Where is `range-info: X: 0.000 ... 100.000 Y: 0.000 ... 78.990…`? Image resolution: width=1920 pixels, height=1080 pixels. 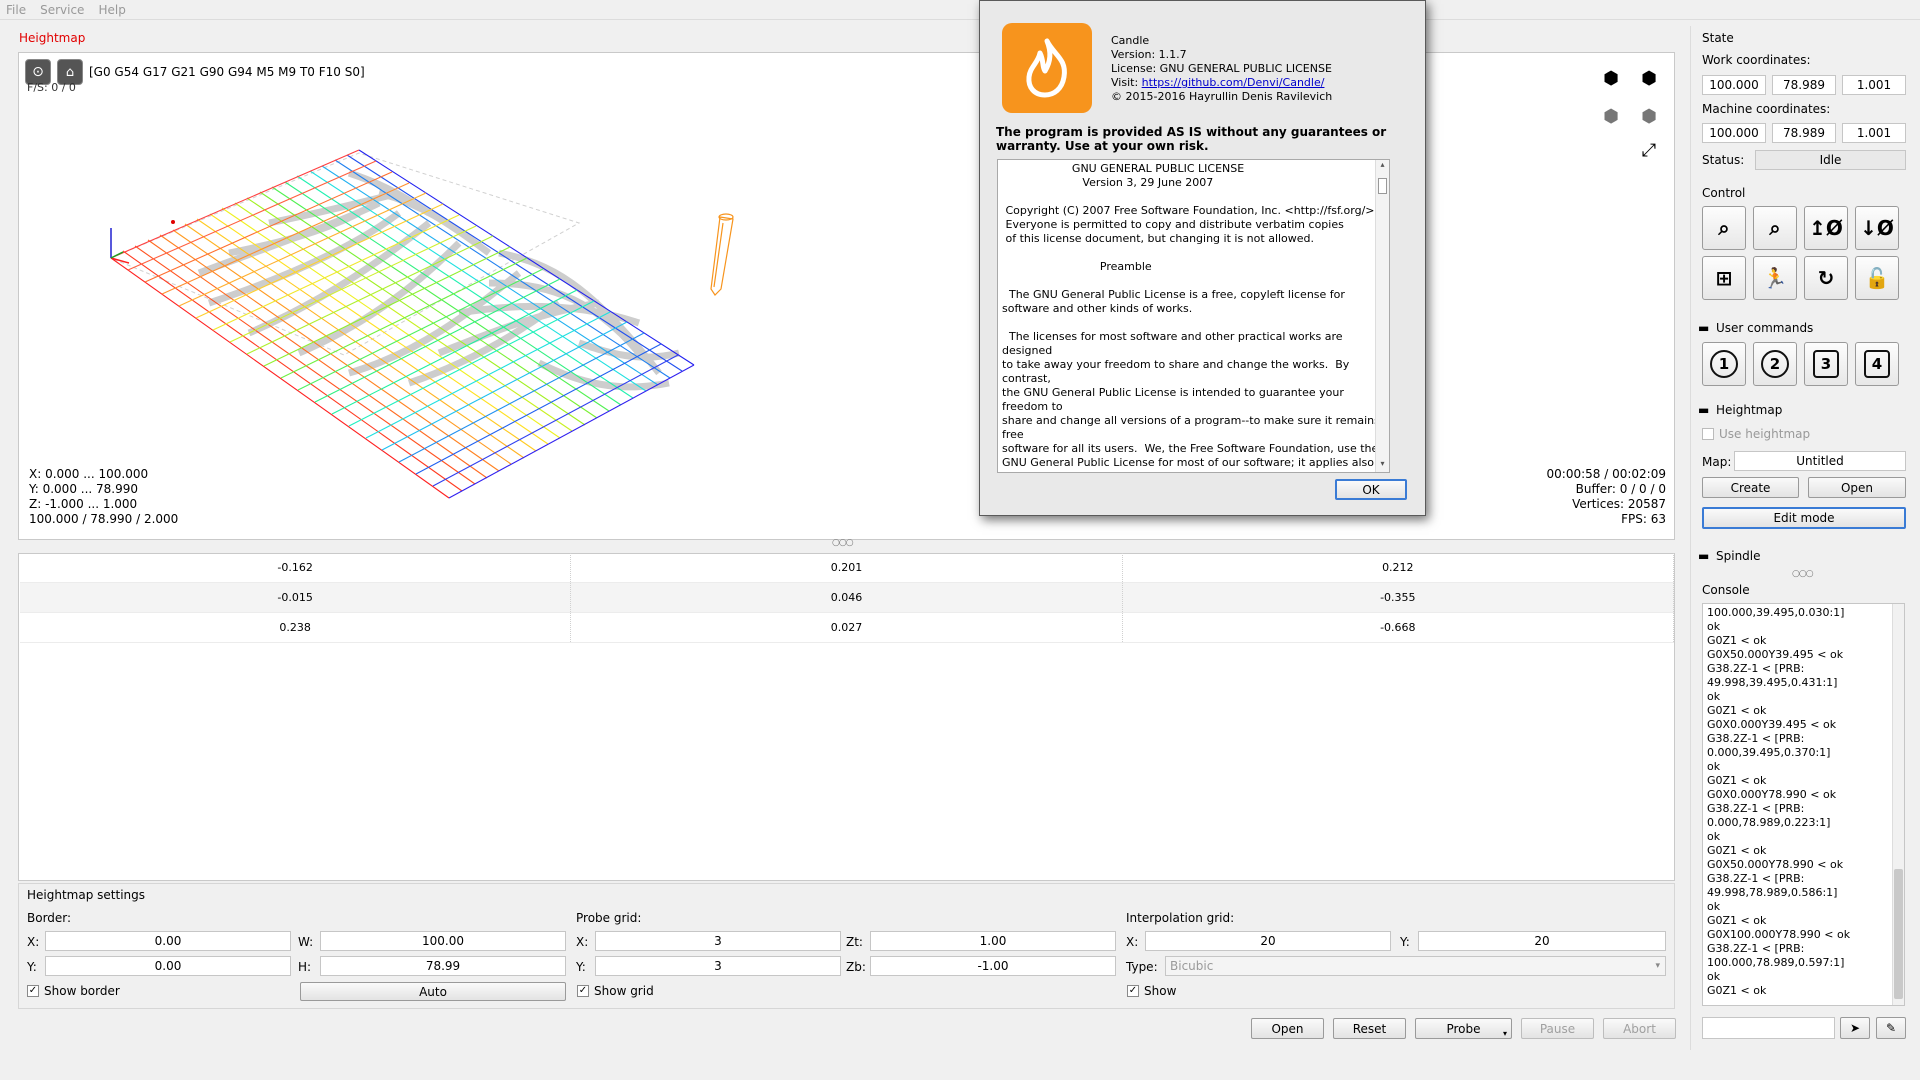 range-info: X: 0.000 ... 100.000 Y: 0.000 ... 78.990… is located at coordinates (103, 497).